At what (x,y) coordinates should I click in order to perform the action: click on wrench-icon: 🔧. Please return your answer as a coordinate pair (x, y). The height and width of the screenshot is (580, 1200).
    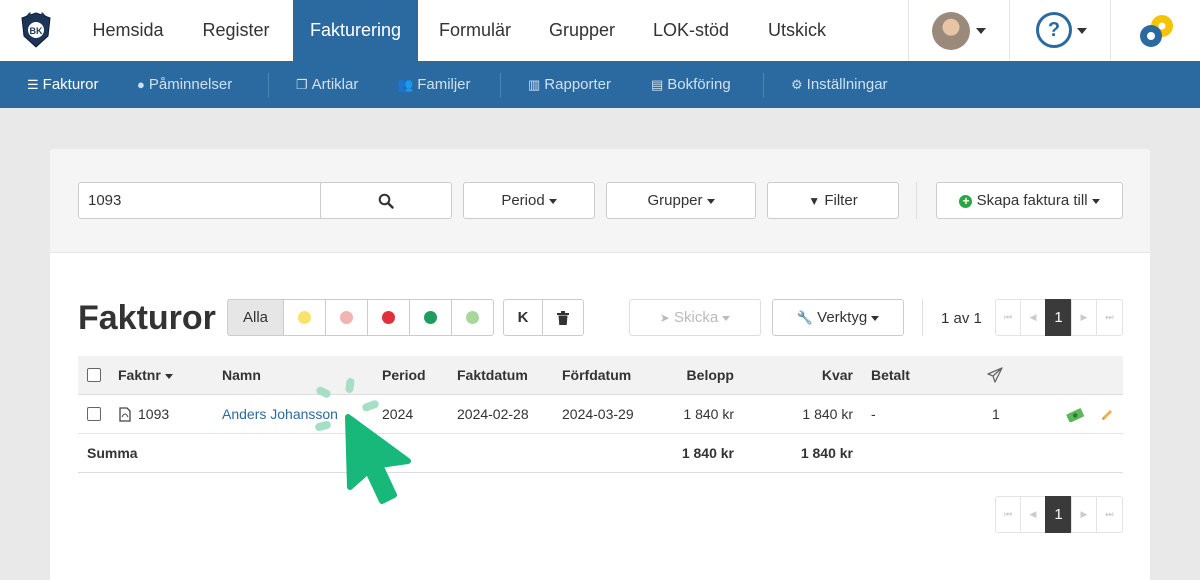
    Looking at the image, I should click on (804, 317).